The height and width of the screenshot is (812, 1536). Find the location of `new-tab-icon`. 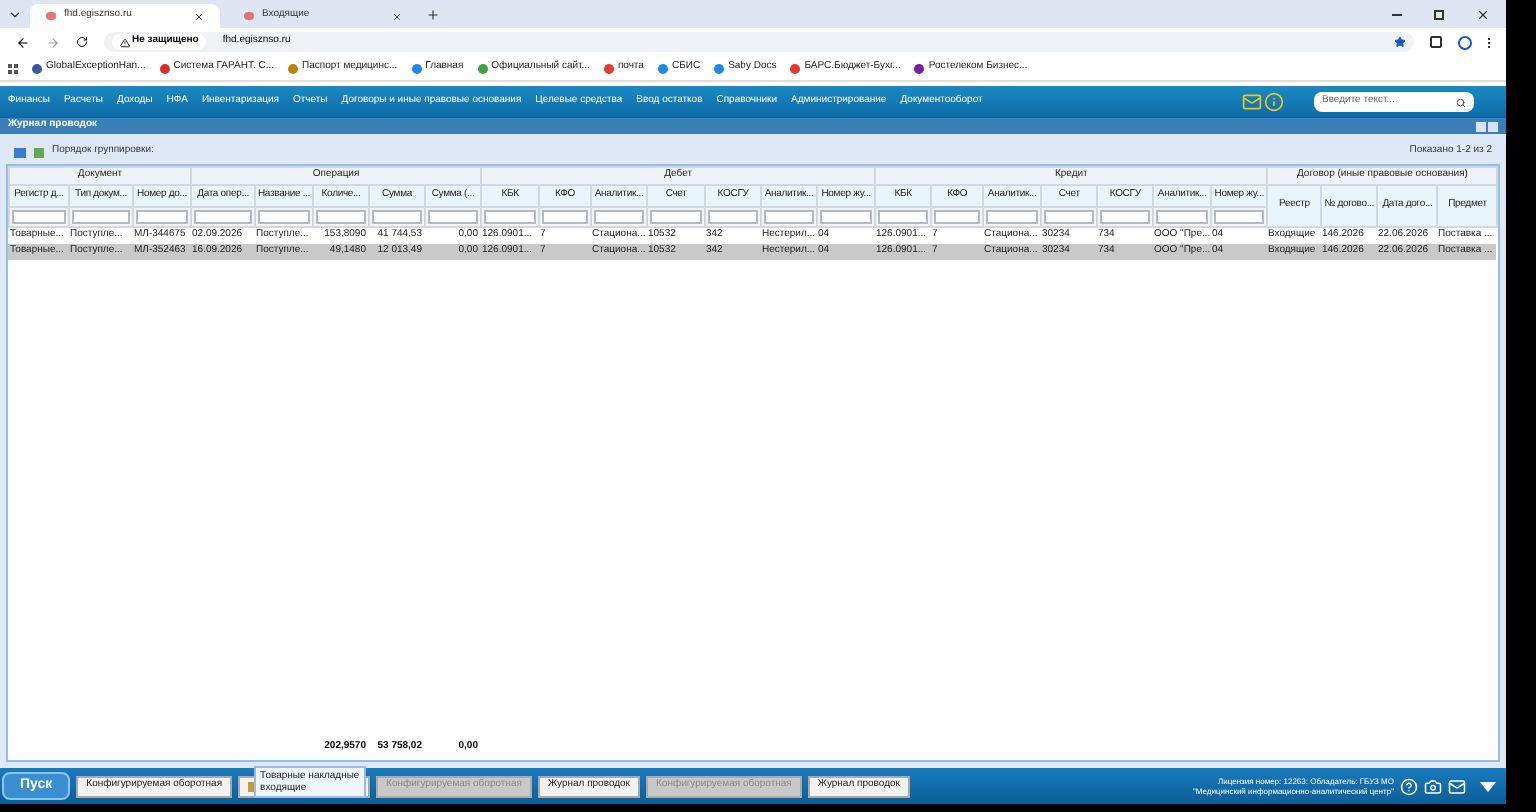

new-tab-icon is located at coordinates (433, 15).